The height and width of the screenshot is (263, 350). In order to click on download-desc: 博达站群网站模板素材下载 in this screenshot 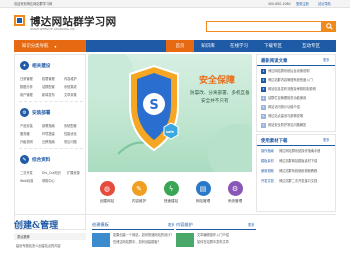, I will do `click(298, 161)`.